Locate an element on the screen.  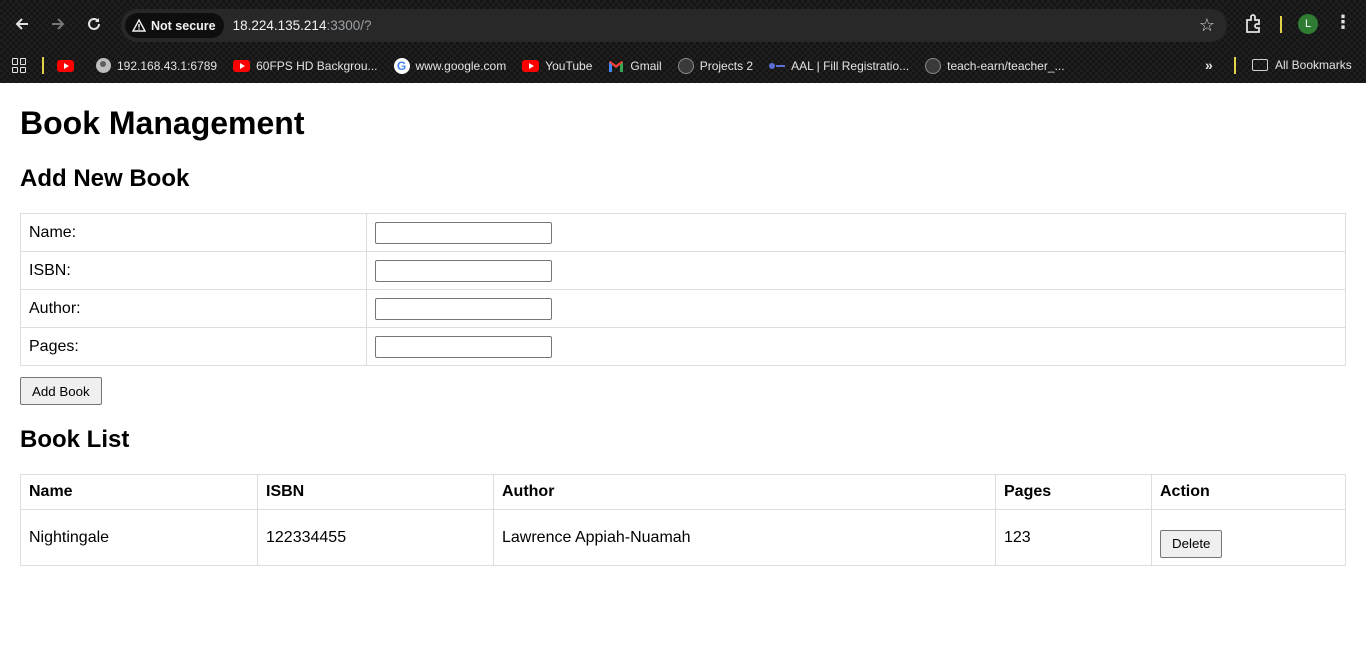
form-row-isbn: ISBN: is located at coordinates (683, 270).